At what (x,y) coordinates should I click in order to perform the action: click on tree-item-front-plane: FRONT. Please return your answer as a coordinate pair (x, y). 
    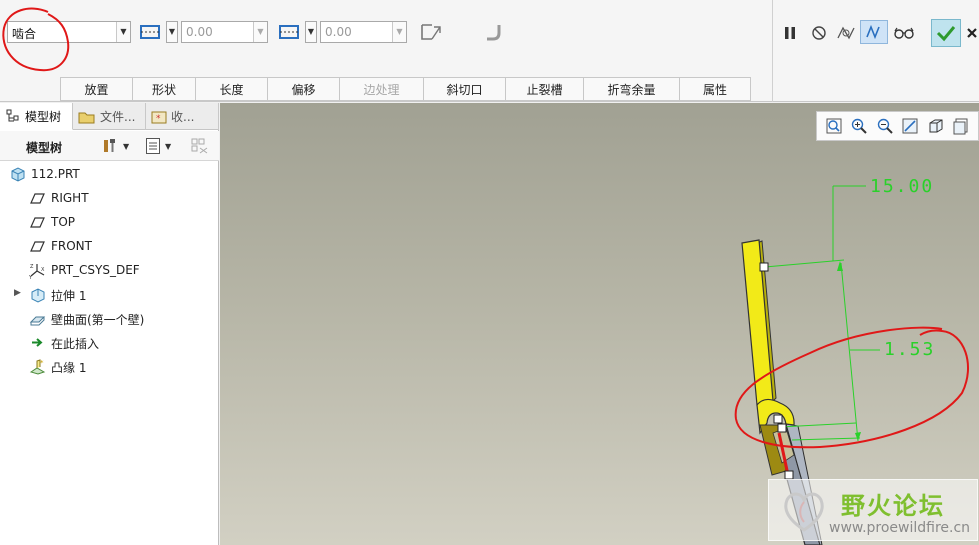
    Looking at the image, I should click on (109, 246).